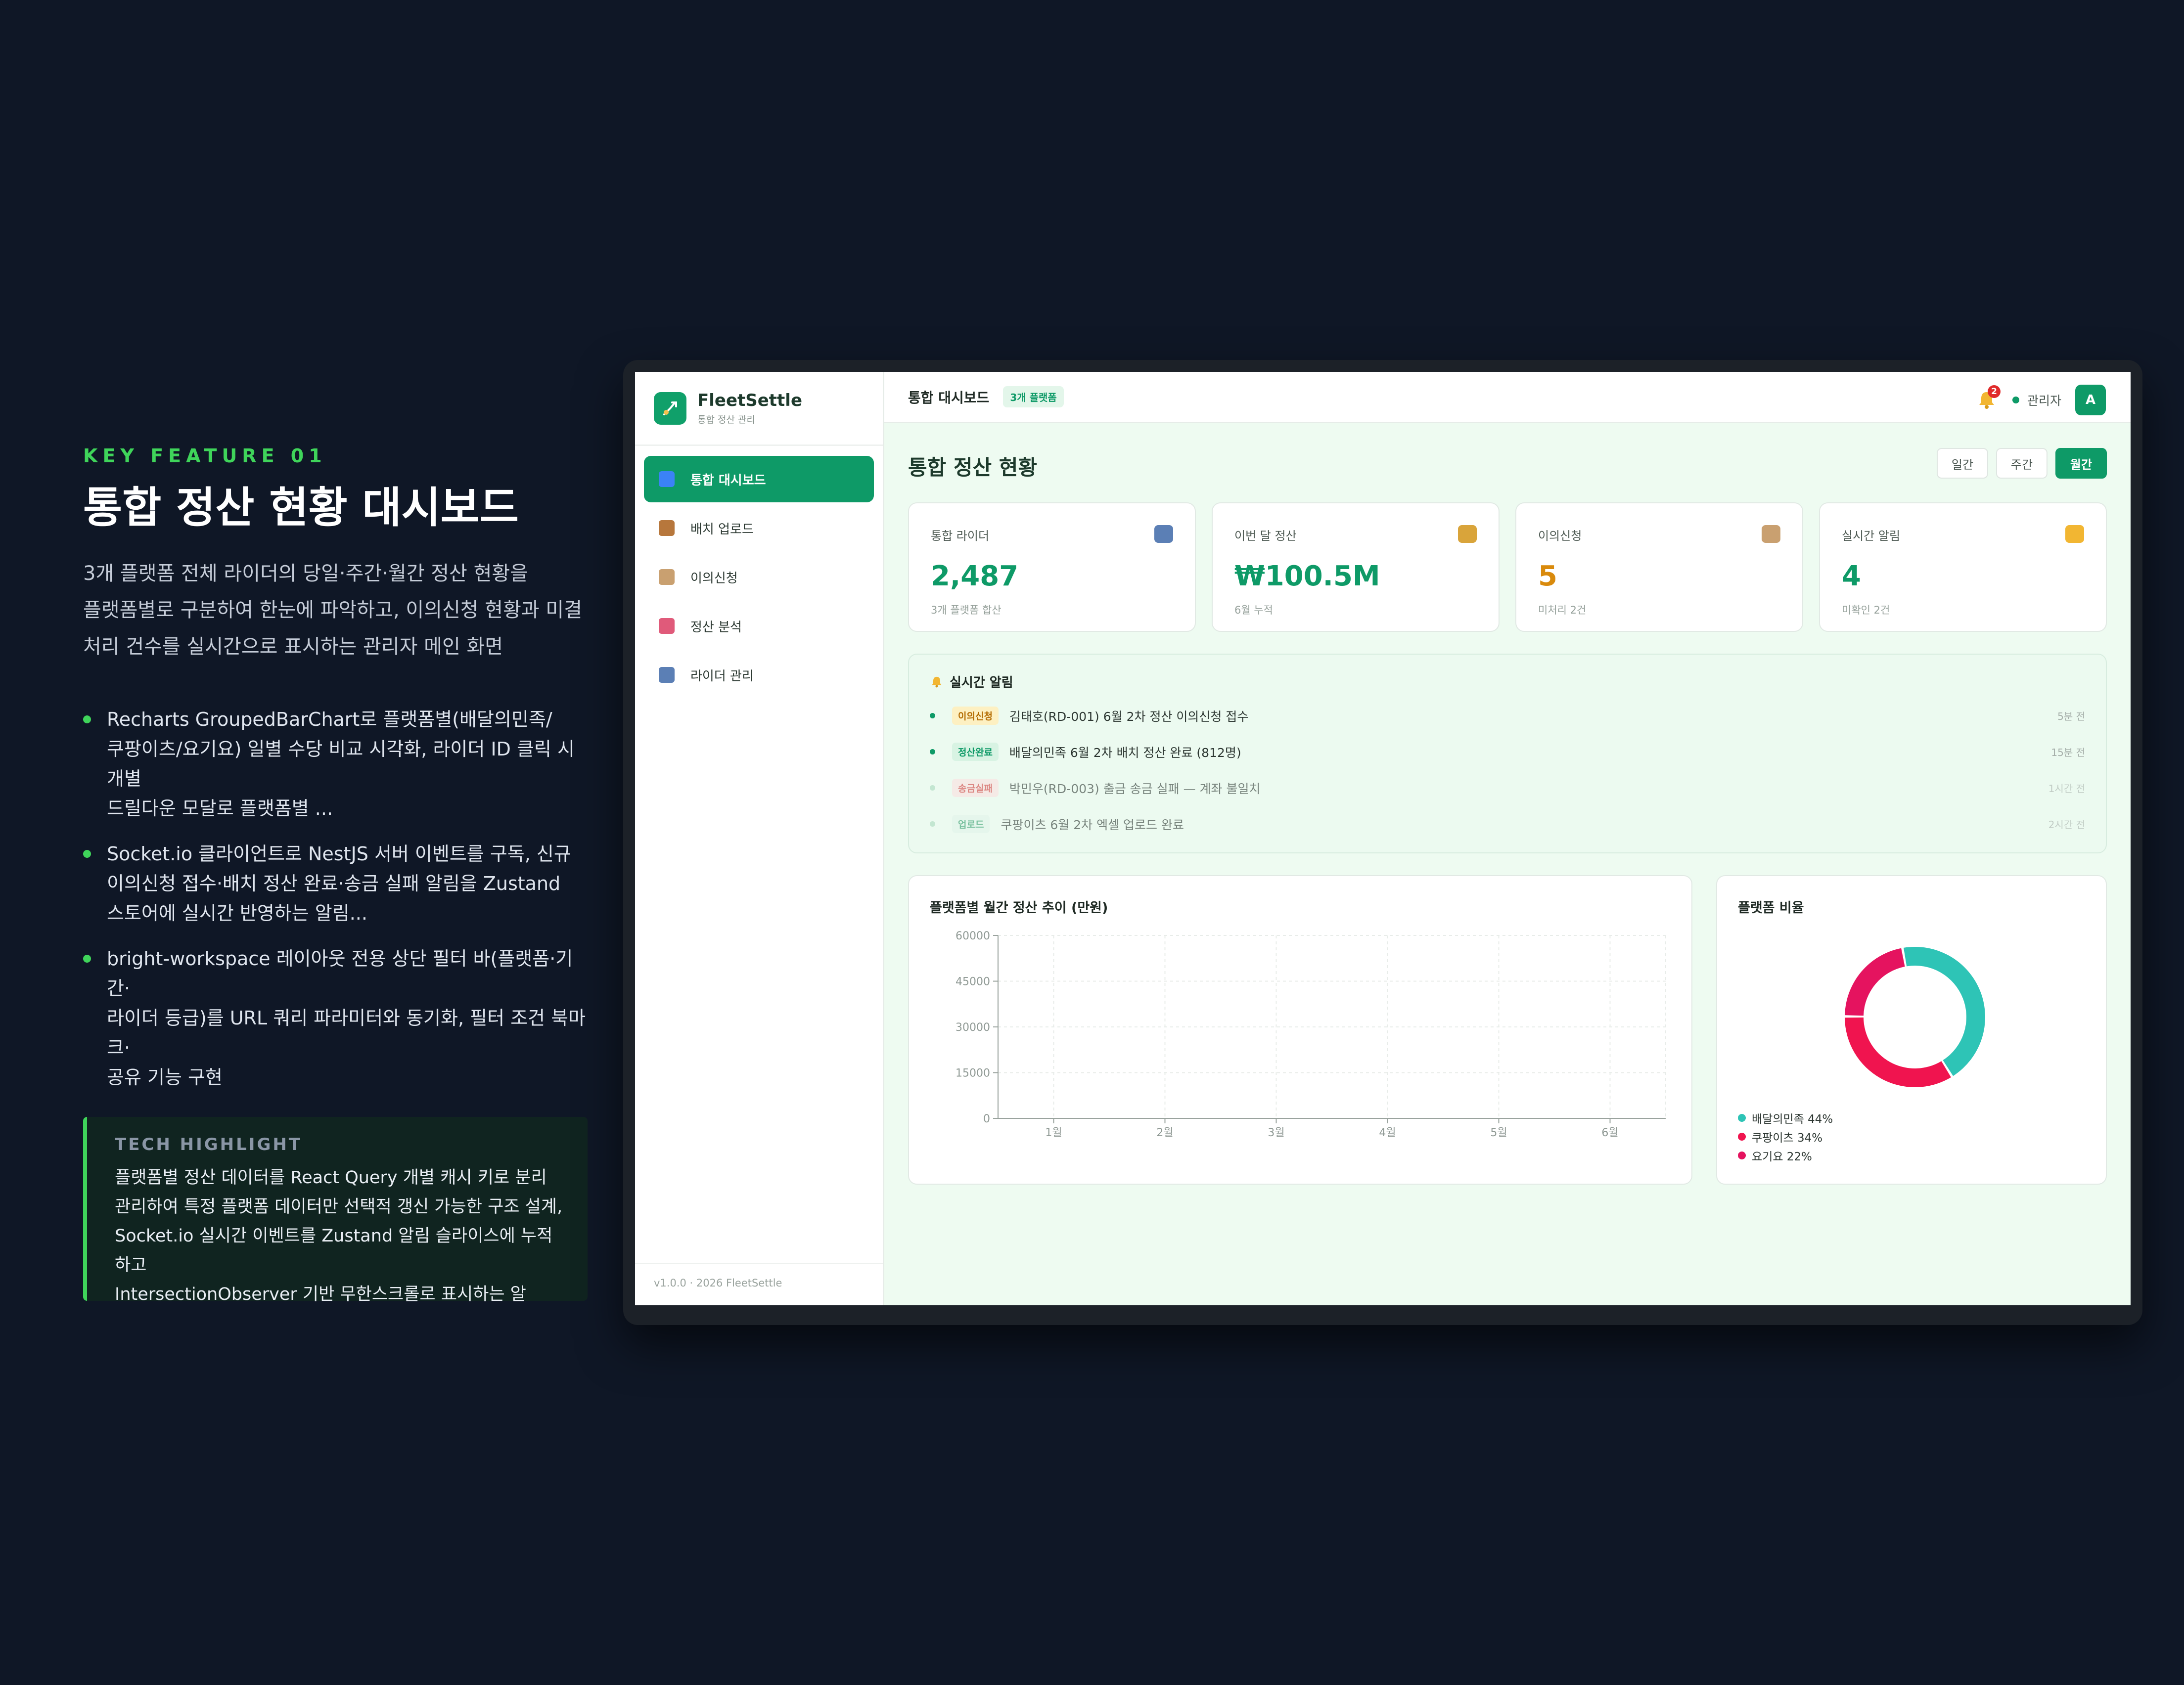 This screenshot has width=2184, height=1685. I want to click on online-status-dot, so click(2015, 400).